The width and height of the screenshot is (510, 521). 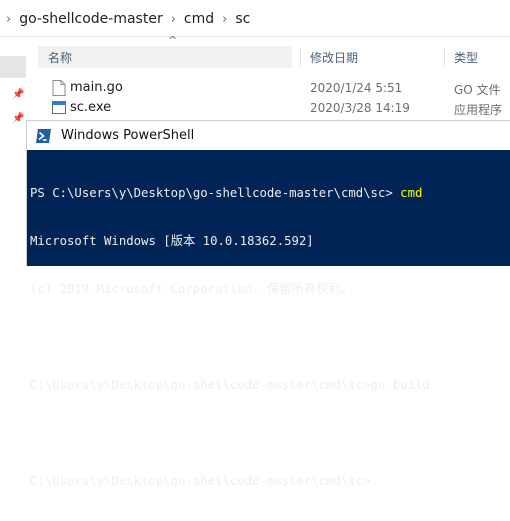 What do you see at coordinates (96, 87) in the screenshot?
I see `file-name: main.go` at bounding box center [96, 87].